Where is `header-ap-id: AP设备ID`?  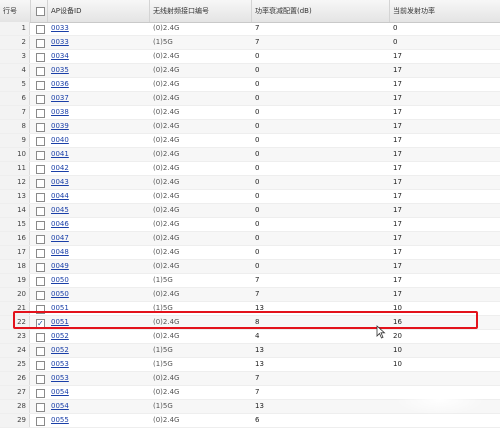
header-ap-id: AP设备ID is located at coordinates (99, 11).